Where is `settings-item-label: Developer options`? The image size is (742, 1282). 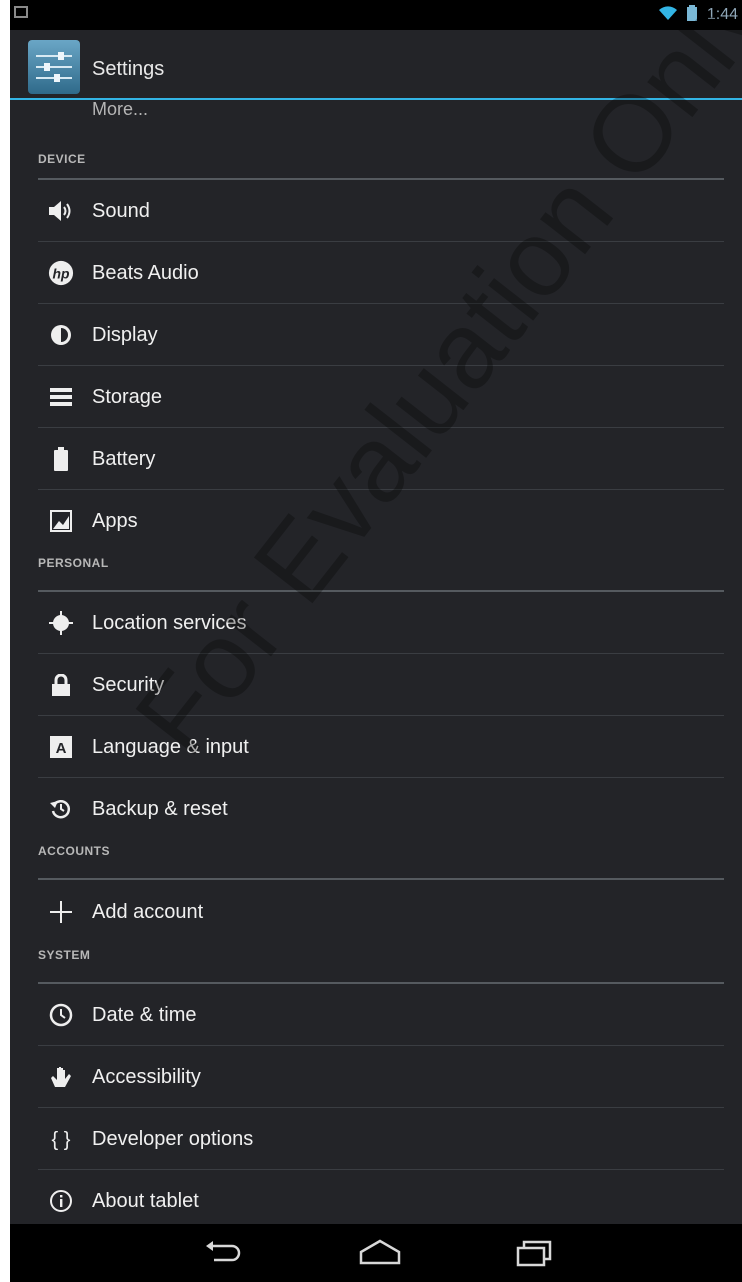
settings-item-label: Developer options is located at coordinates (173, 1139).